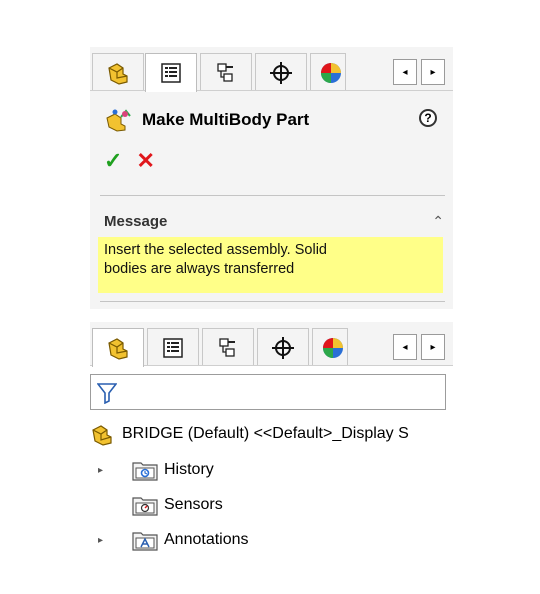  Describe the element at coordinates (145, 161) in the screenshot. I see `cancel-button: ✕` at that location.